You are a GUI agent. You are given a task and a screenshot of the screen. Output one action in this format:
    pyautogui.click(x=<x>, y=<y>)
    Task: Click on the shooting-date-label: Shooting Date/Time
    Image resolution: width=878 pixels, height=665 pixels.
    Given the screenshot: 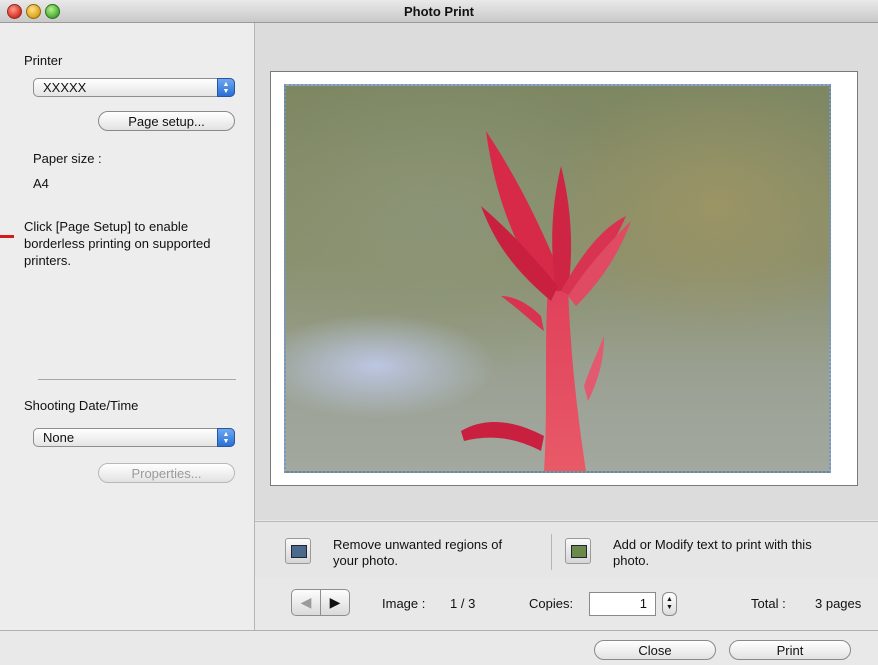 What is the action you would take?
    pyautogui.click(x=81, y=405)
    